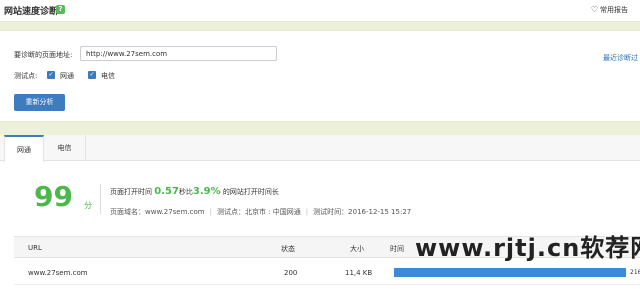  What do you see at coordinates (24, 148) in the screenshot?
I see `tab-netcom: 网通` at bounding box center [24, 148].